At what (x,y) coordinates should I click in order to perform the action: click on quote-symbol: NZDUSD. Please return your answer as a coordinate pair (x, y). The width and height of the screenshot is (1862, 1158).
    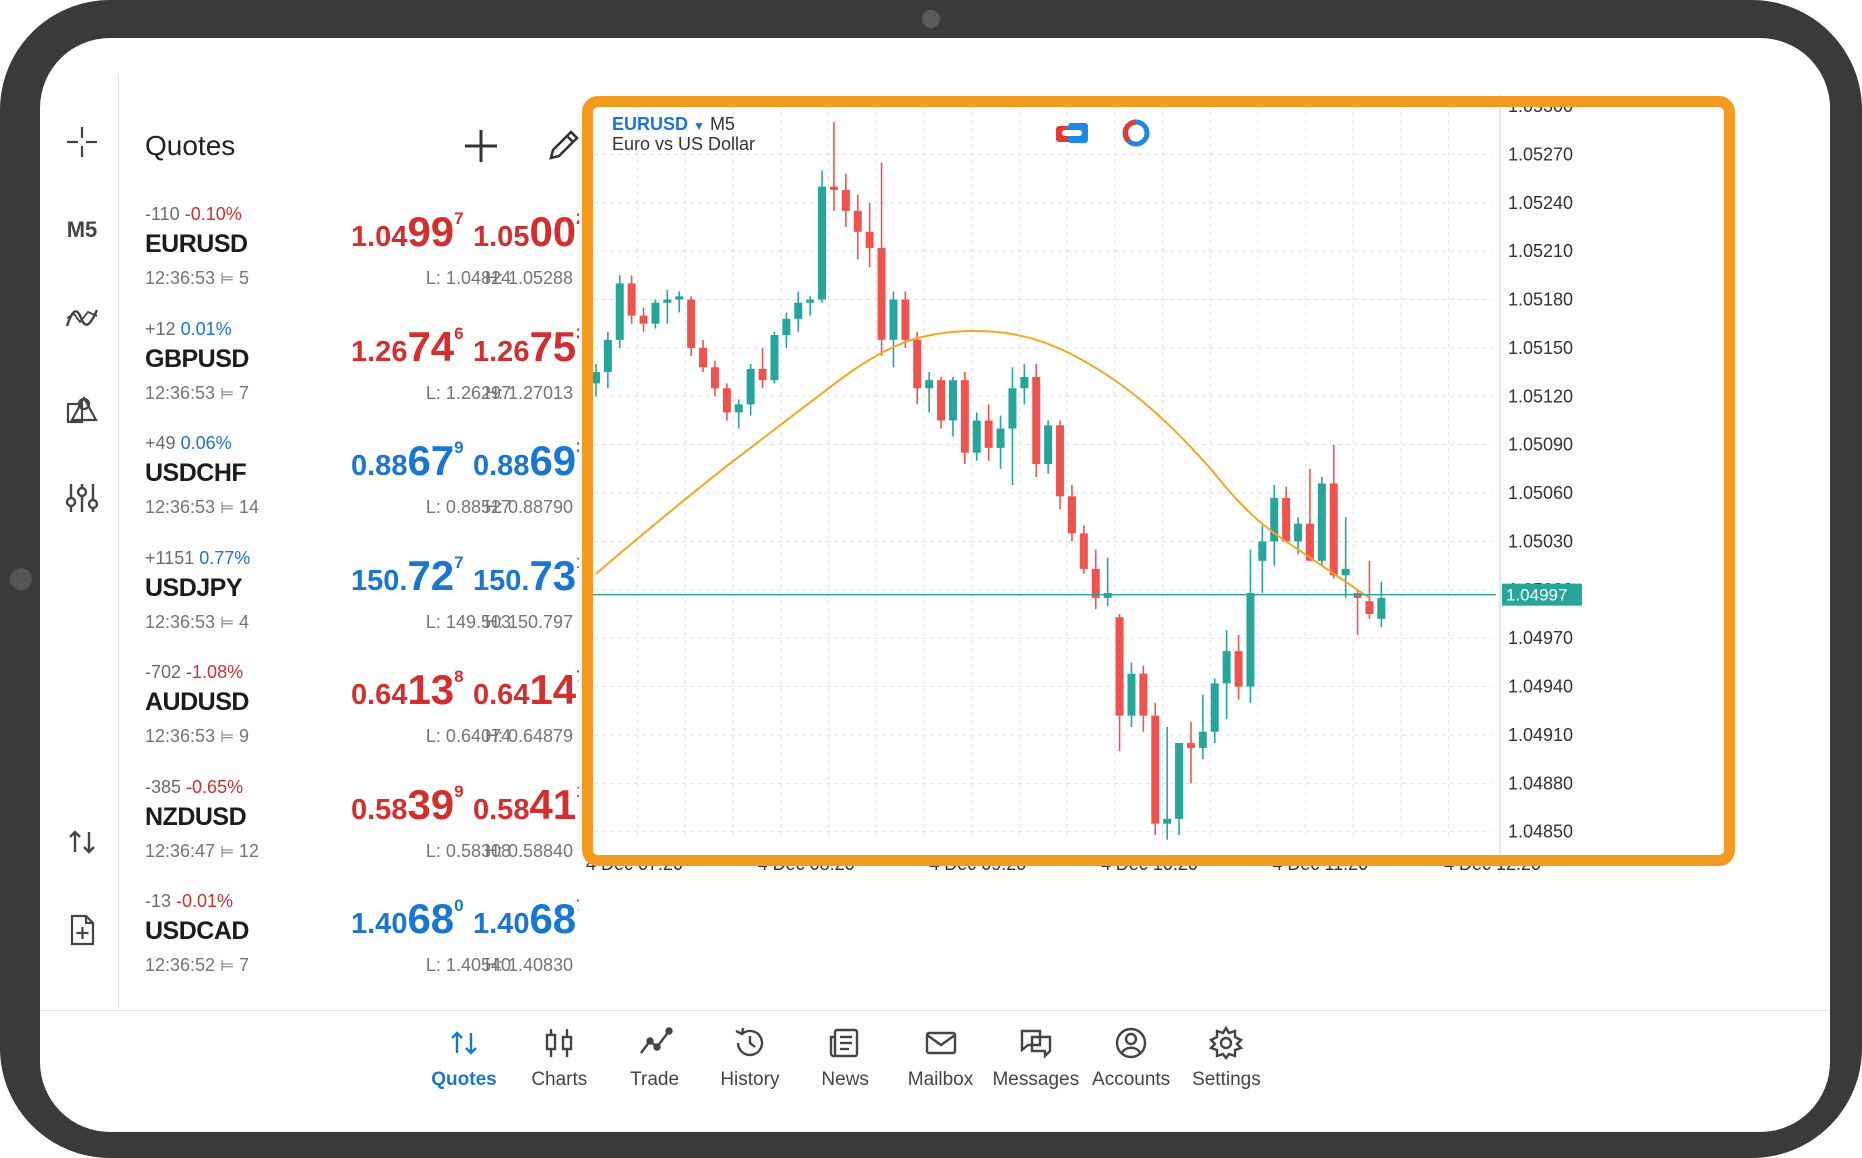
    Looking at the image, I should click on (196, 816).